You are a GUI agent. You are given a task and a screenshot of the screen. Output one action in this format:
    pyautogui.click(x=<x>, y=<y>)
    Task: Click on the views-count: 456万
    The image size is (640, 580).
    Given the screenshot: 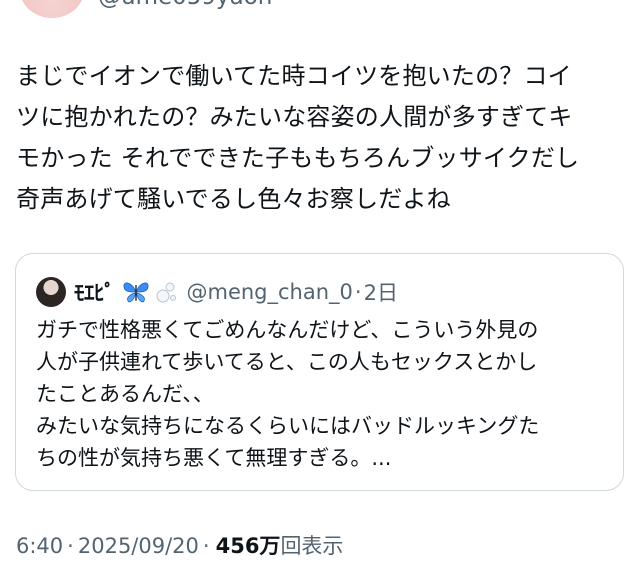 What is the action you would take?
    pyautogui.click(x=248, y=545)
    